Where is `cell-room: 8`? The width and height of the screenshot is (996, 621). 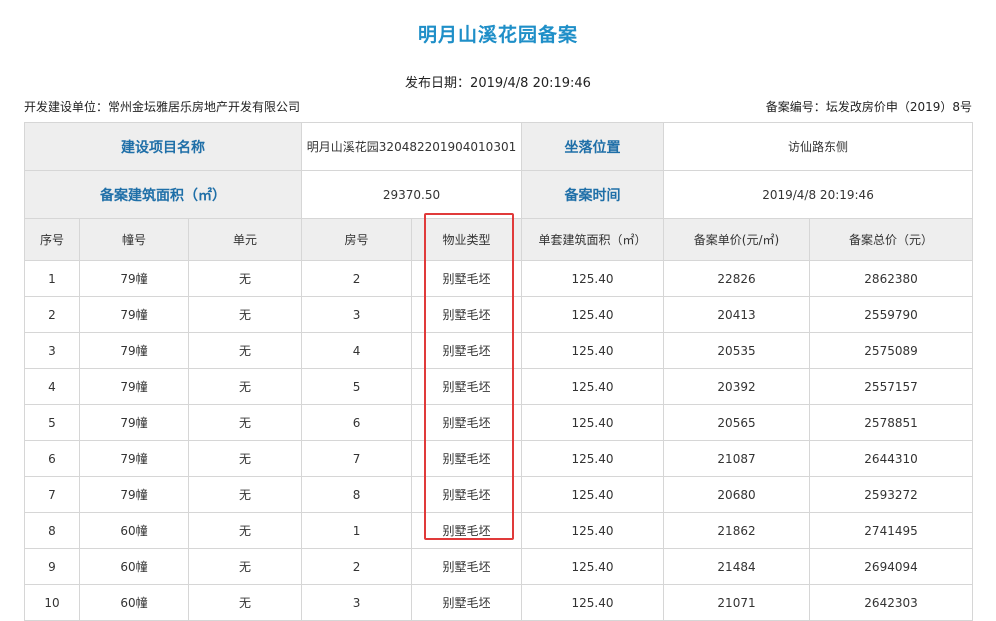
cell-room: 8 is located at coordinates (357, 494).